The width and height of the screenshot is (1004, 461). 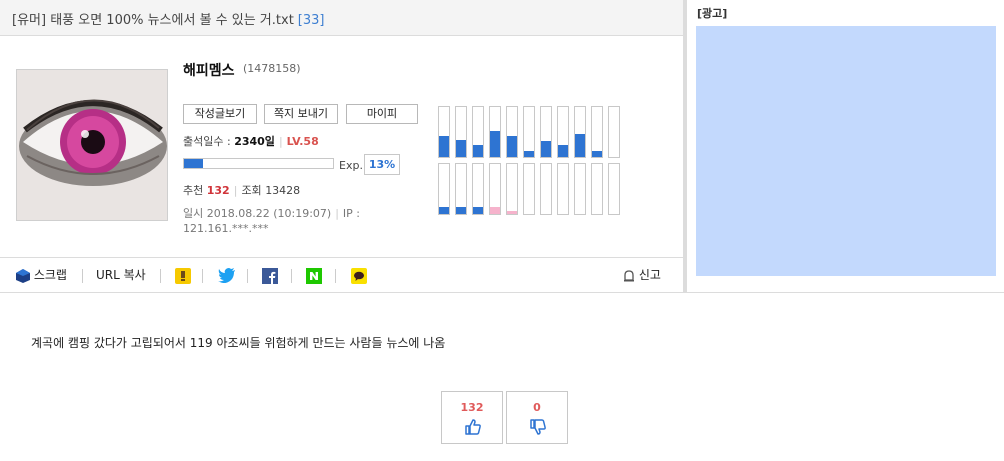 I want to click on author-photo, so click(x=92, y=145).